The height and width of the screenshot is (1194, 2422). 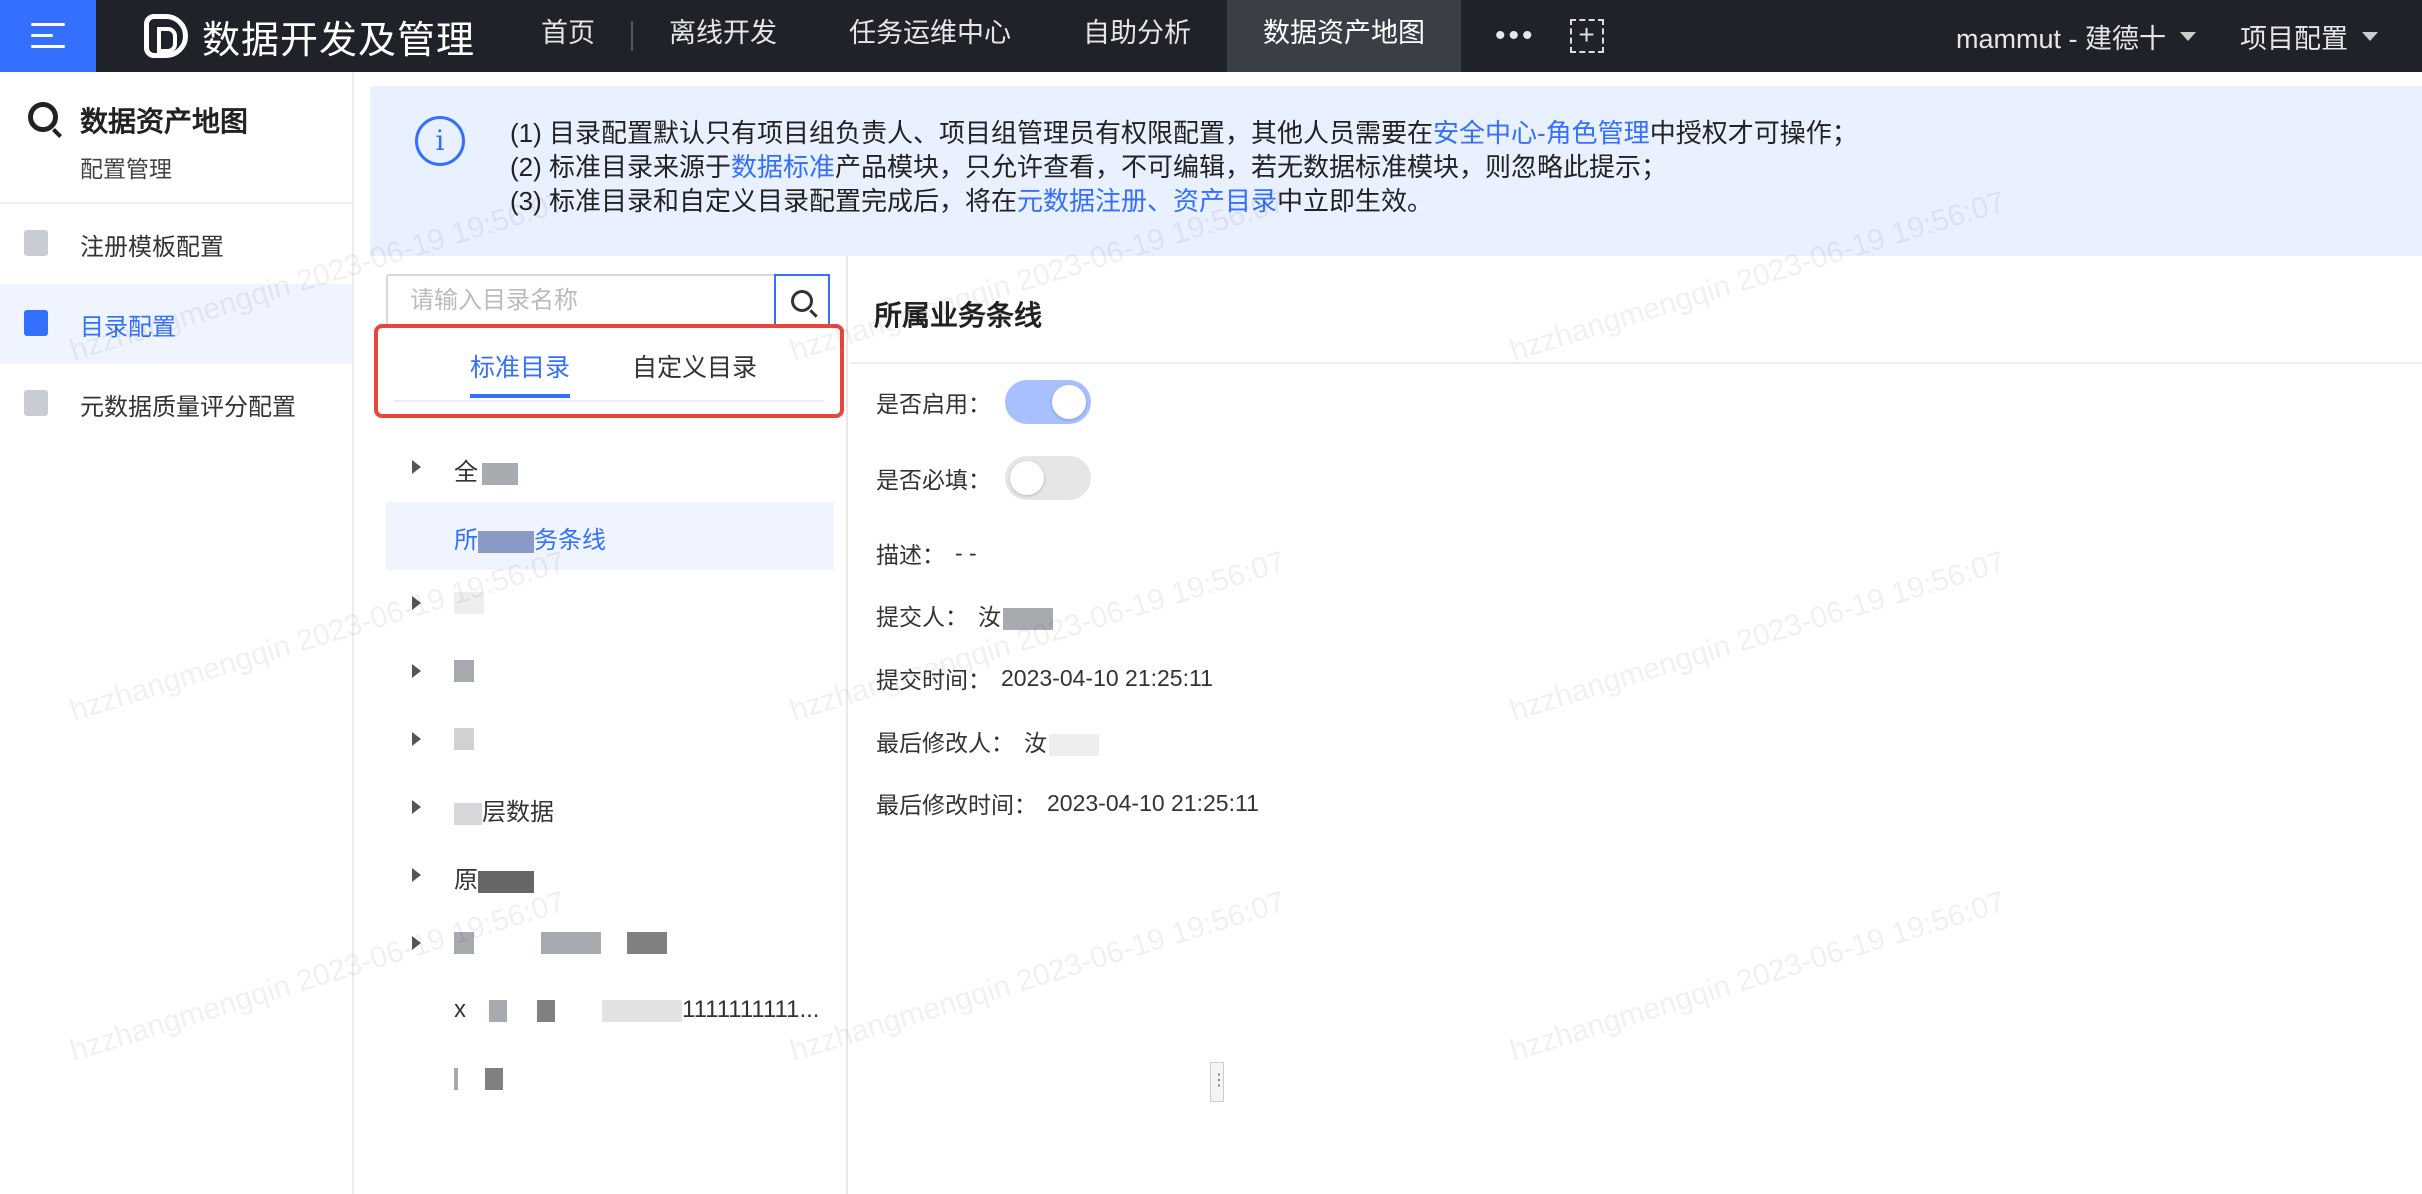 I want to click on user-dropdown: mammut - 建德十, so click(x=2076, y=36).